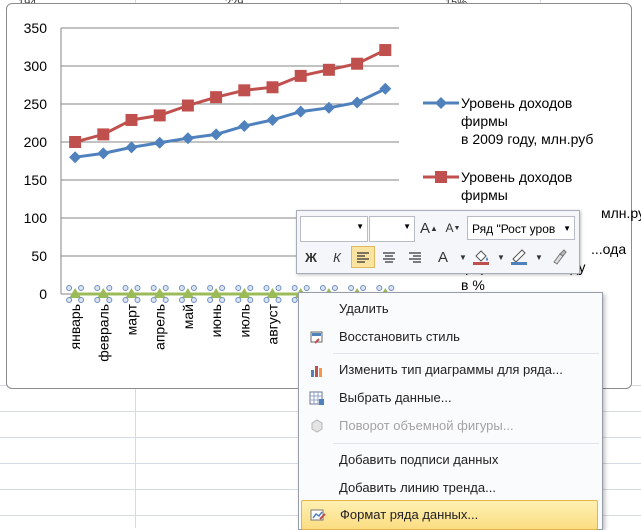 This screenshot has width=641, height=530. What do you see at coordinates (311, 257) in the screenshot?
I see `bold-icon: Ж` at bounding box center [311, 257].